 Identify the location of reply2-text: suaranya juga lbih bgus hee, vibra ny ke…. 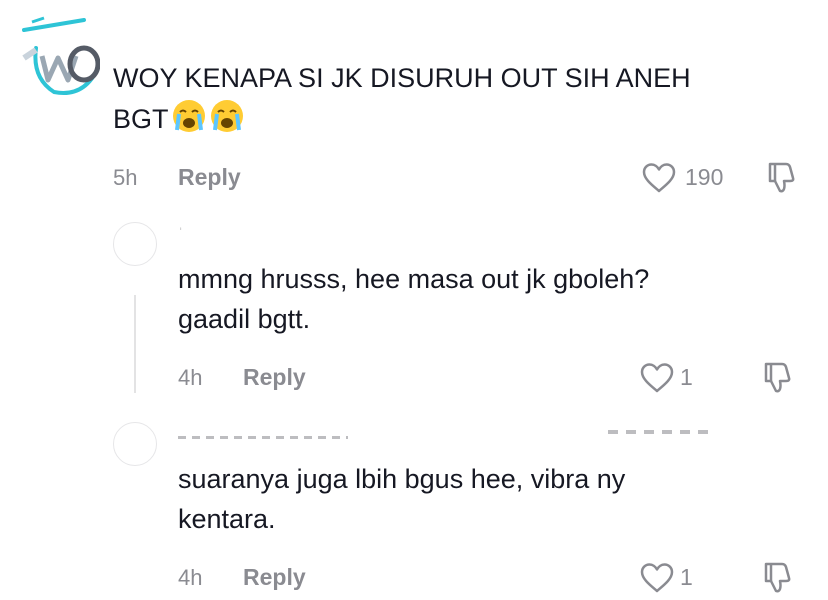
(488, 499).